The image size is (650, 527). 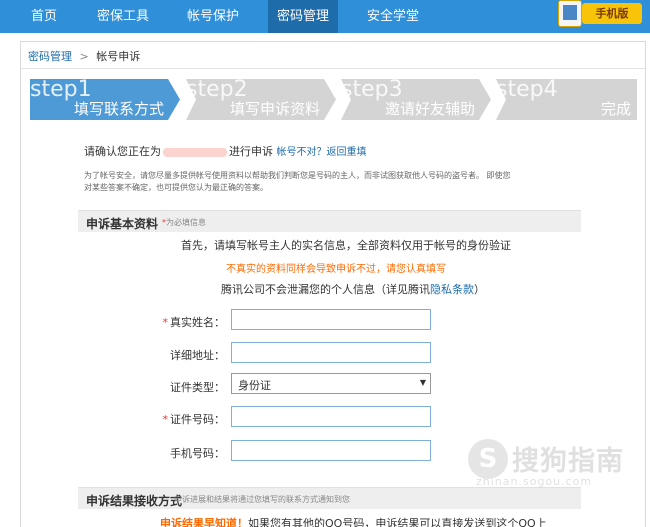 What do you see at coordinates (331, 383) in the screenshot?
I see `id-type-select: 身份证 ▼` at bounding box center [331, 383].